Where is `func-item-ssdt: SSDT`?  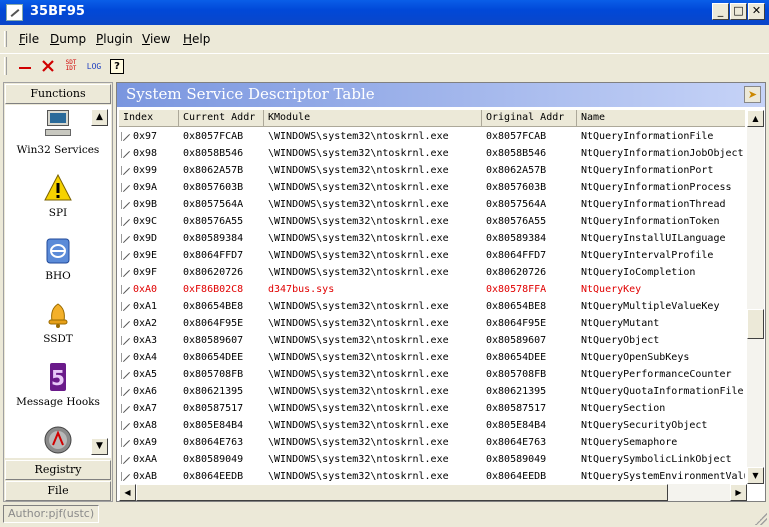
func-item-ssdt: SSDT is located at coordinates (58, 322).